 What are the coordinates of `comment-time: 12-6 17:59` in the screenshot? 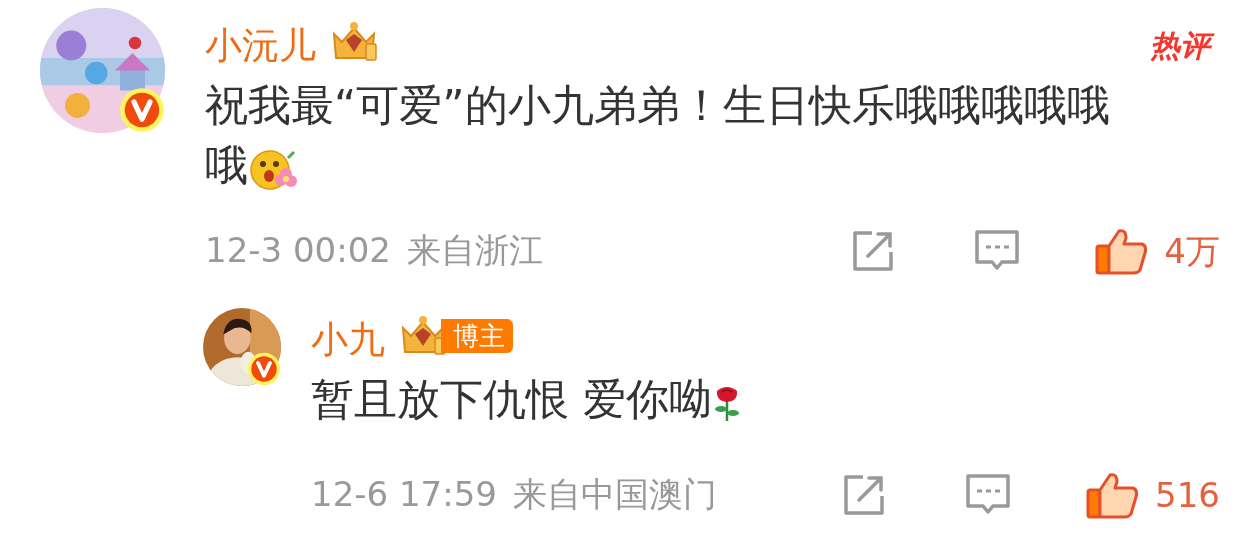 It's located at (404, 494).